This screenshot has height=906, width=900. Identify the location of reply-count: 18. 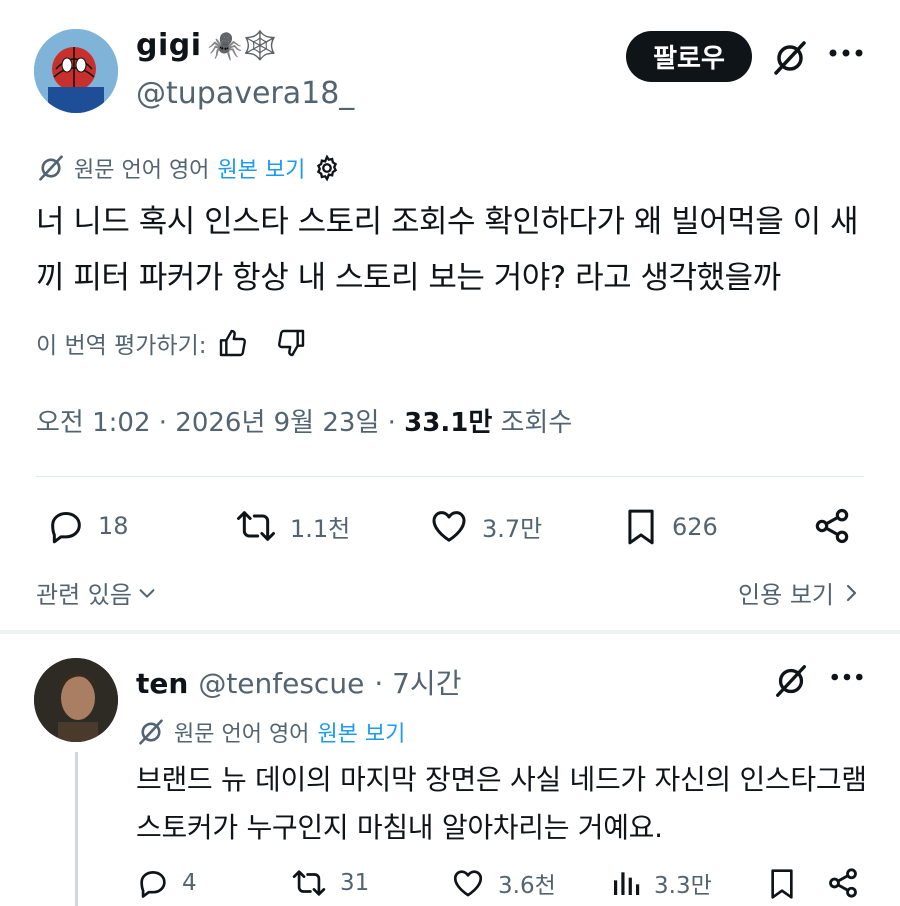
(113, 526).